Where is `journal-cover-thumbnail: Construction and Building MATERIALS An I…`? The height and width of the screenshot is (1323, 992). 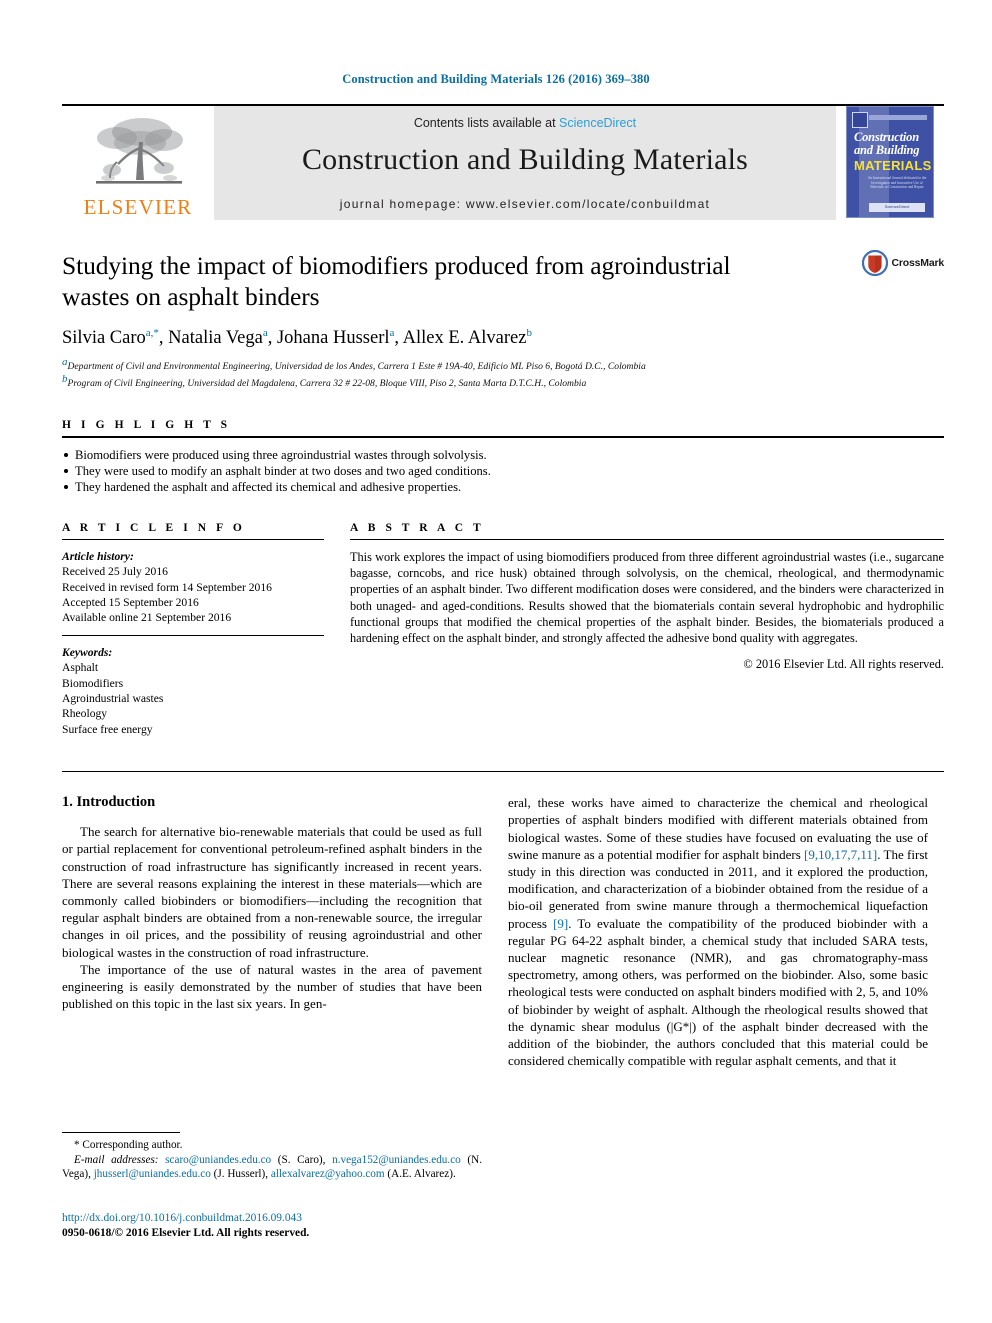
journal-cover-thumbnail: Construction and Building MATERIALS An I… is located at coordinates (895, 163).